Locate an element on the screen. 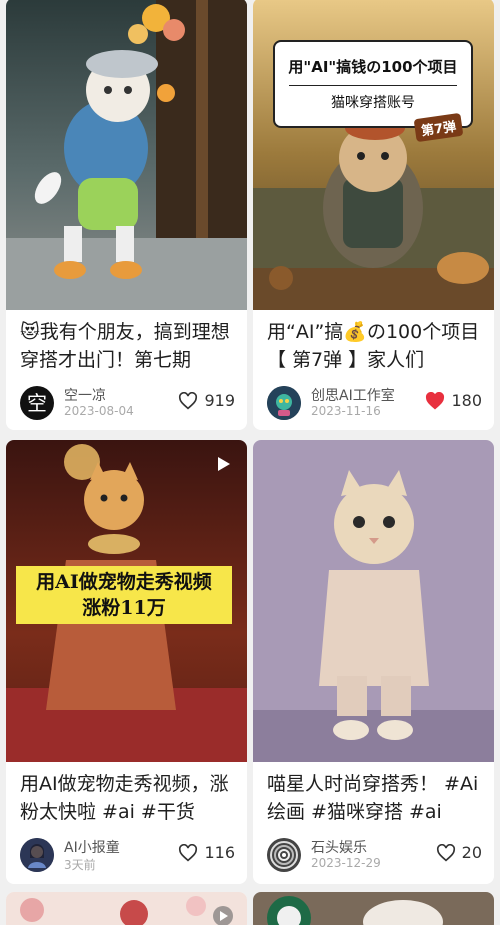 The image size is (500, 925). like-button: 116 is located at coordinates (206, 852).